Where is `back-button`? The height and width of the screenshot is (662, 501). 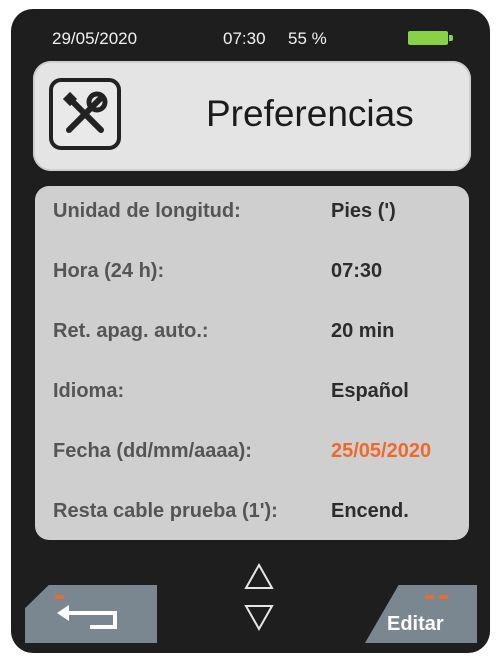
back-button is located at coordinates (91, 614).